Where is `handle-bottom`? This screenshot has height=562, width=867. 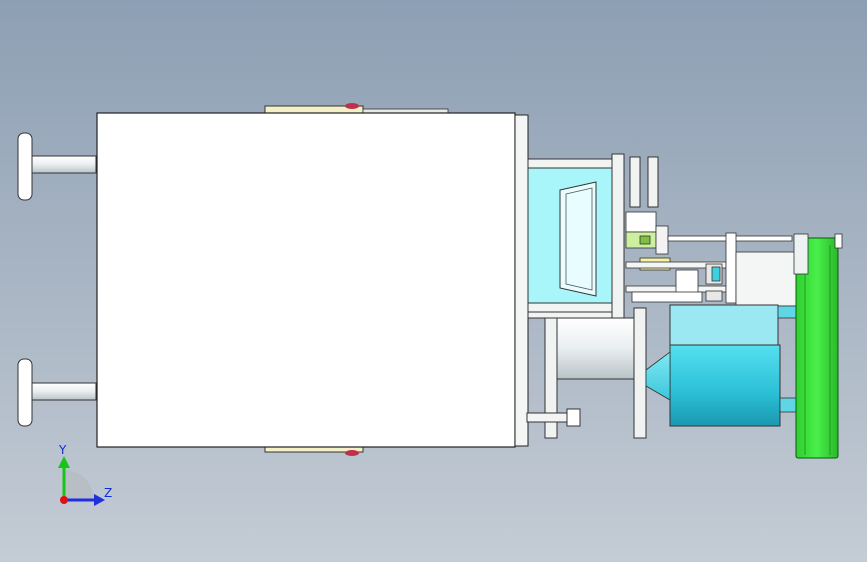
handle-bottom is located at coordinates (57, 392).